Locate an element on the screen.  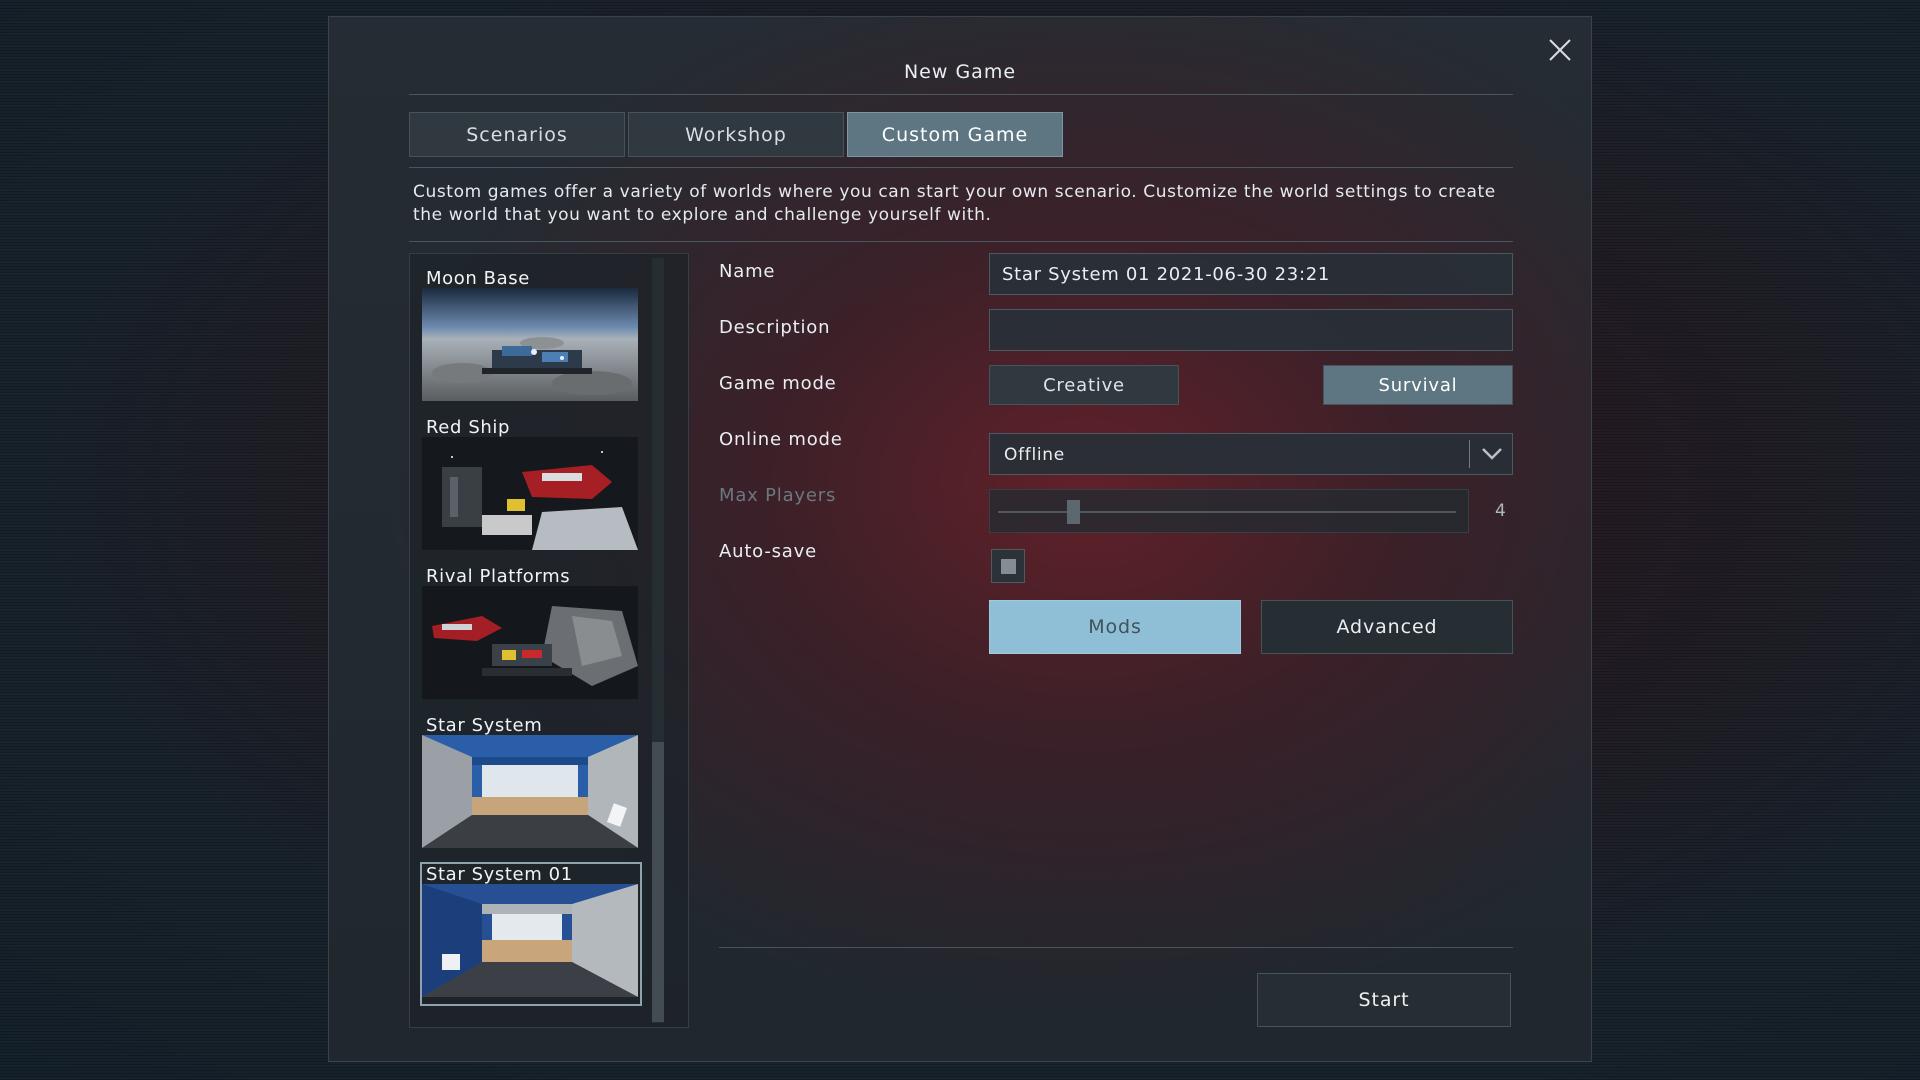
world-list-scrollbar is located at coordinates (658, 640).